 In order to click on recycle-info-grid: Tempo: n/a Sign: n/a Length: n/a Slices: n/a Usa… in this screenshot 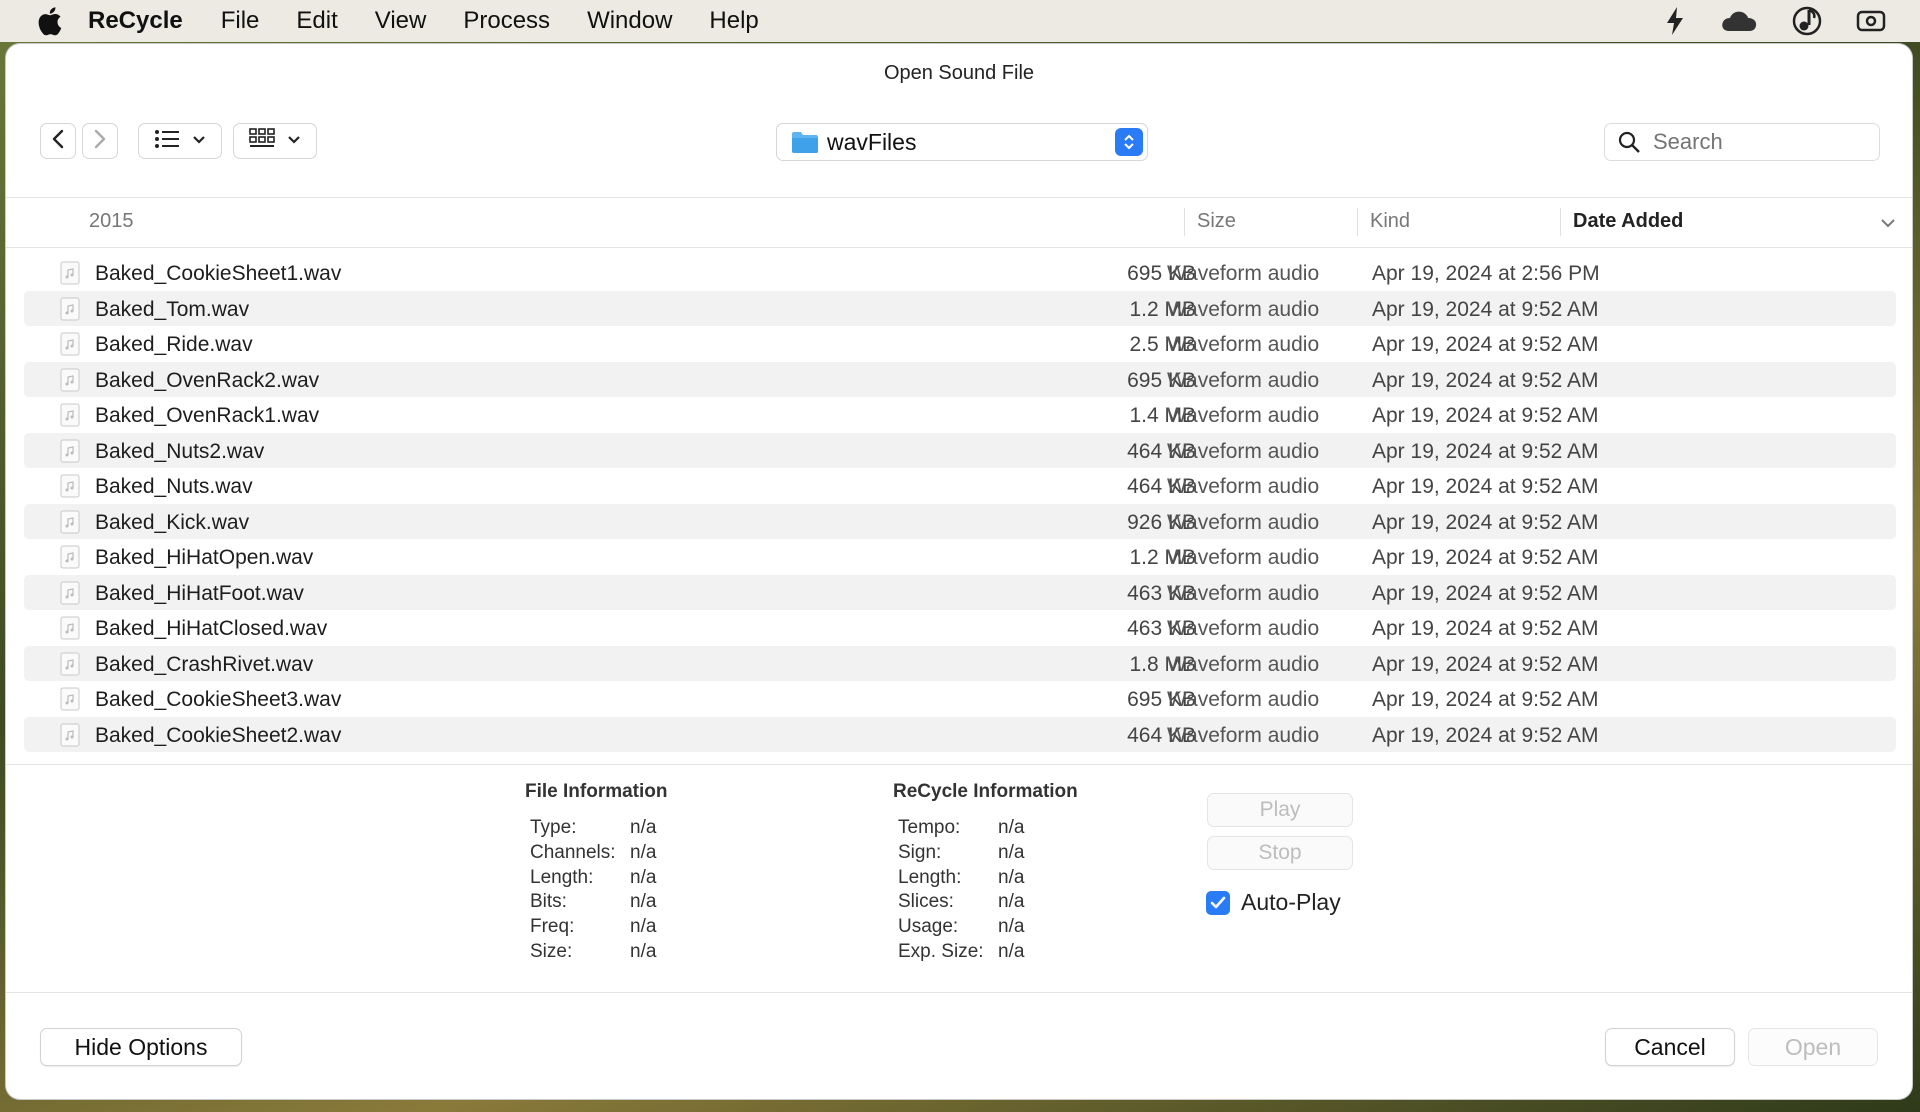, I will do `click(961, 890)`.